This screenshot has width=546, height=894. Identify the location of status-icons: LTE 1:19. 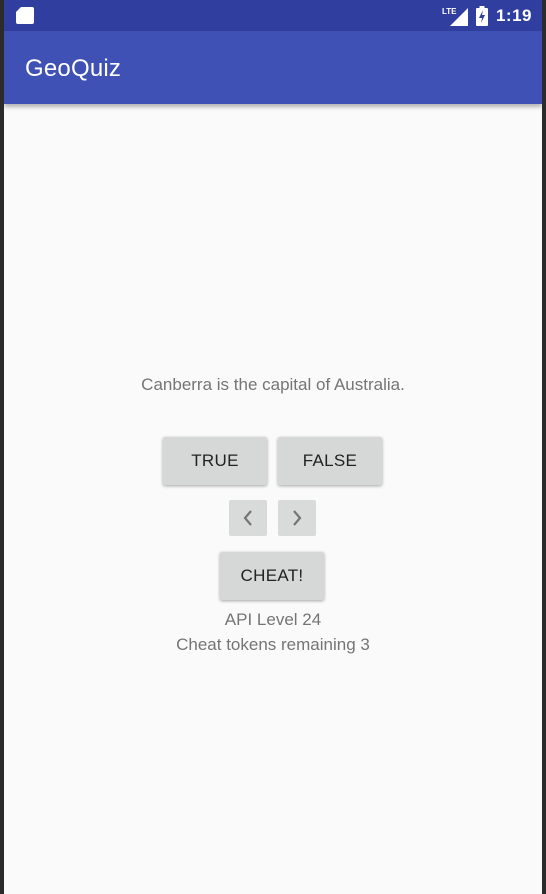
(487, 15).